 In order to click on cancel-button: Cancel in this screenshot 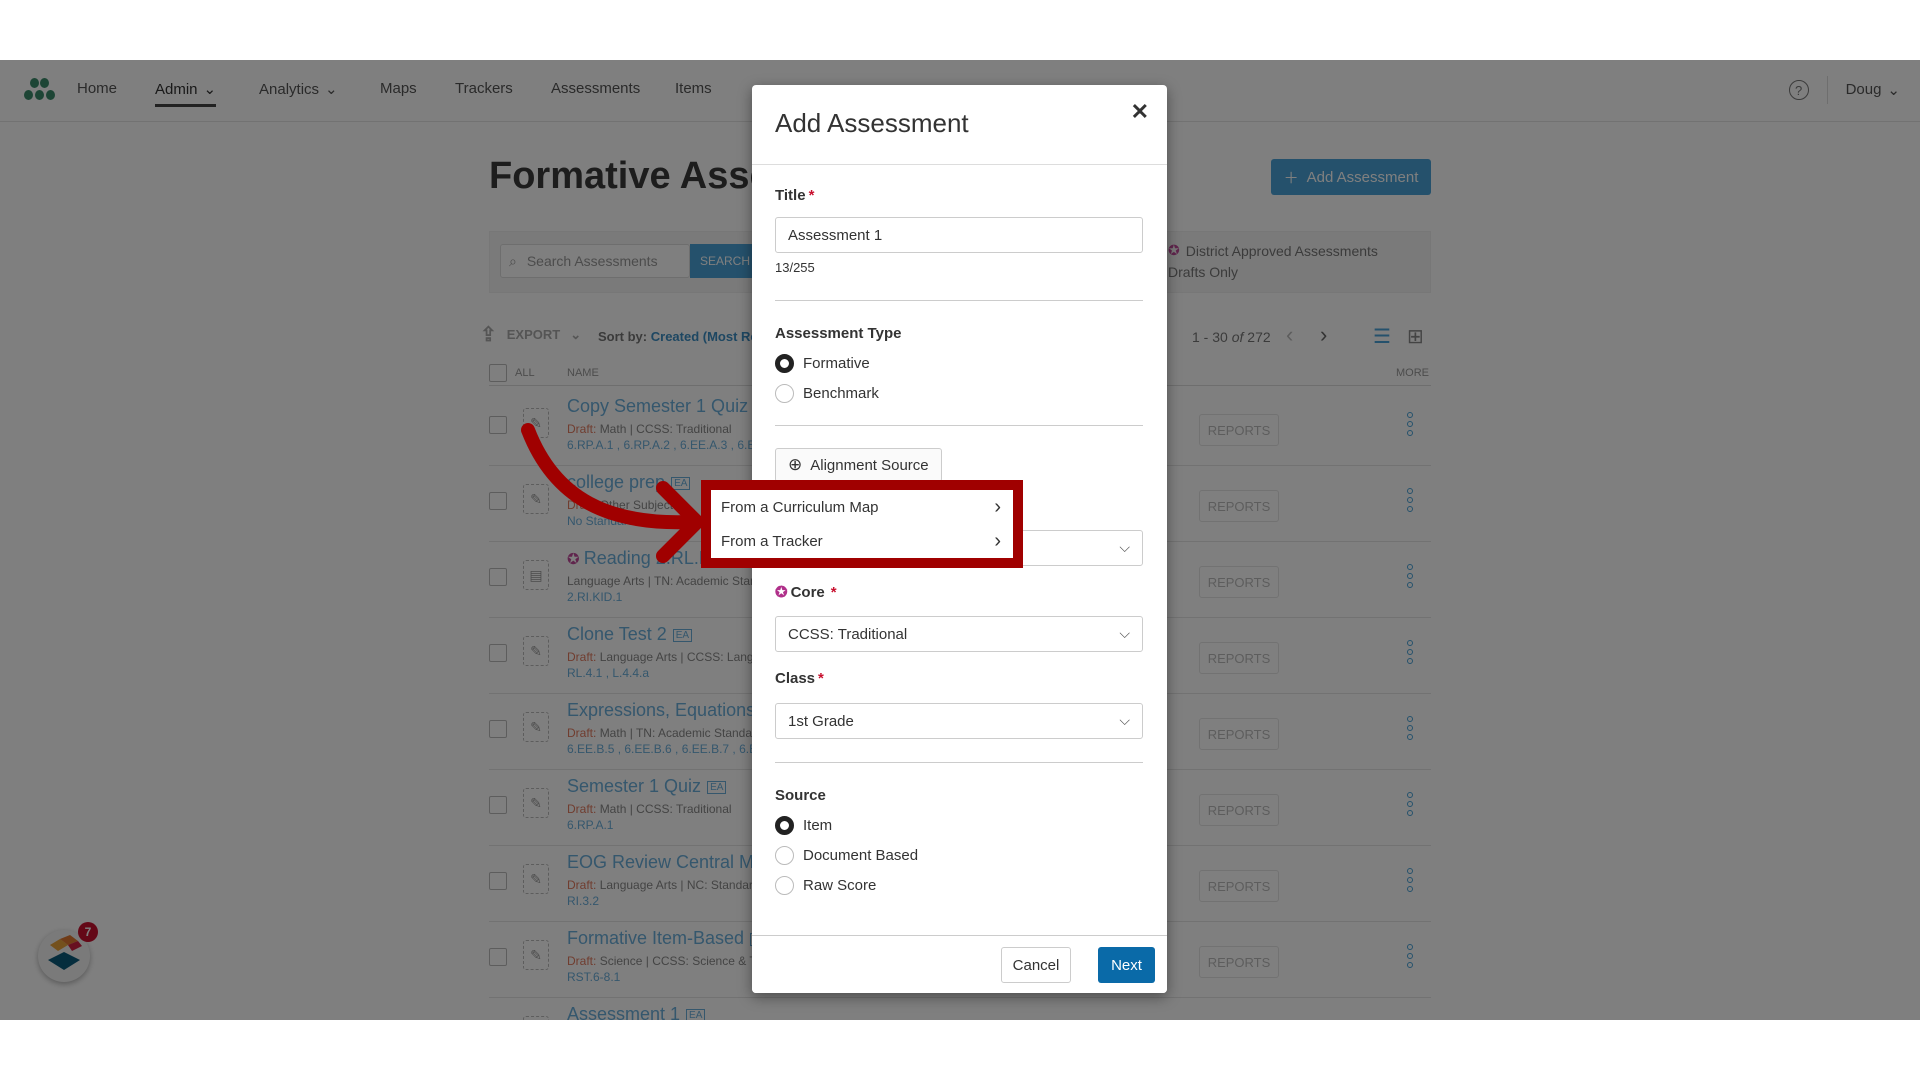, I will do `click(1036, 965)`.